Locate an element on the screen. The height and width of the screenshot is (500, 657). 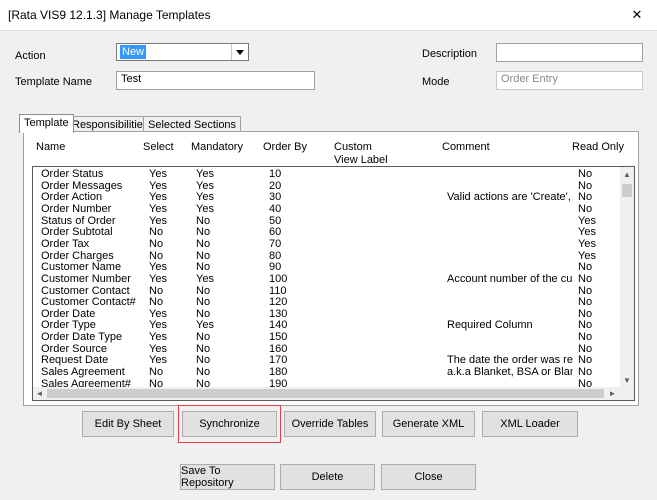
table-row: Order Source Yes No 160 No is located at coordinates (325, 350).